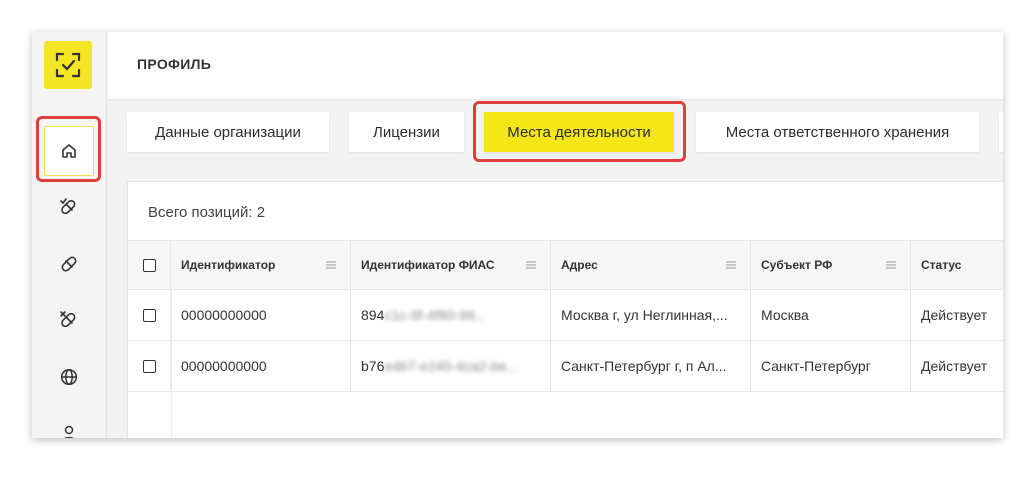 This screenshot has height=490, width=1035. I want to click on column-divider, so click(171, 364).